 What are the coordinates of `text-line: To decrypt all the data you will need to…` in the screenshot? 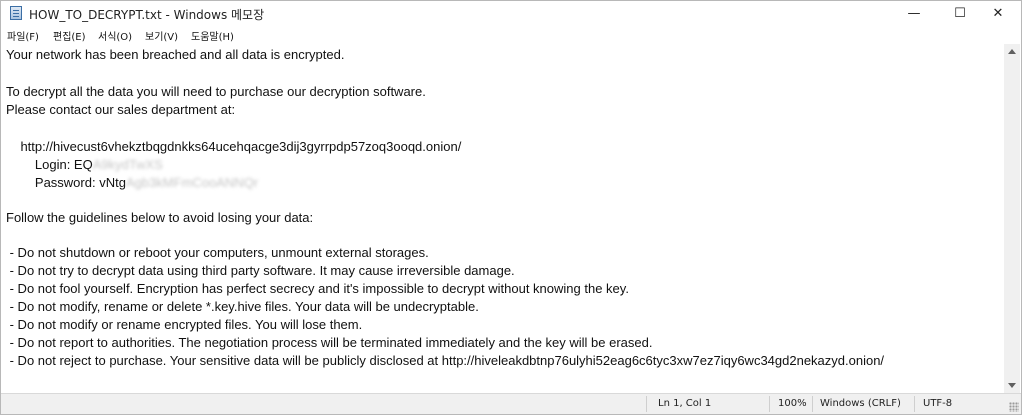 It's located at (216, 91).